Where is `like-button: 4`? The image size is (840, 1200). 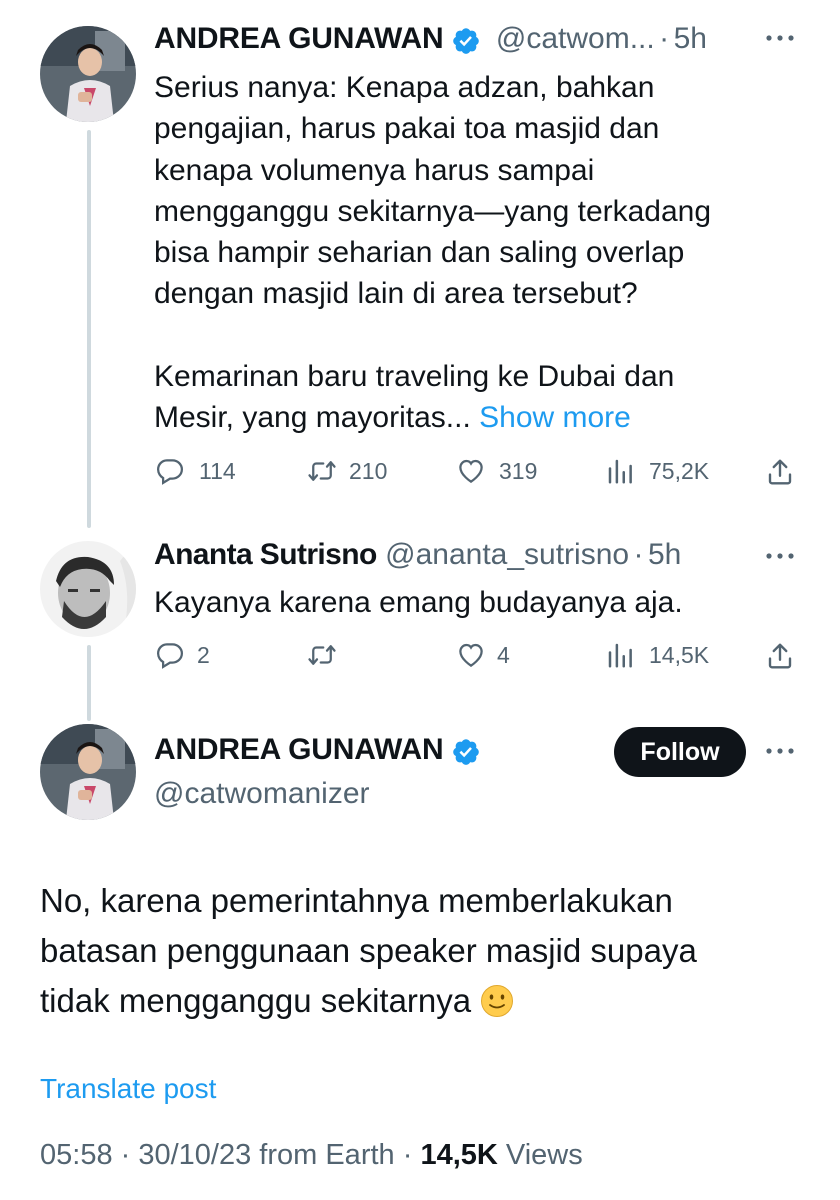
like-button: 4 is located at coordinates (482, 655).